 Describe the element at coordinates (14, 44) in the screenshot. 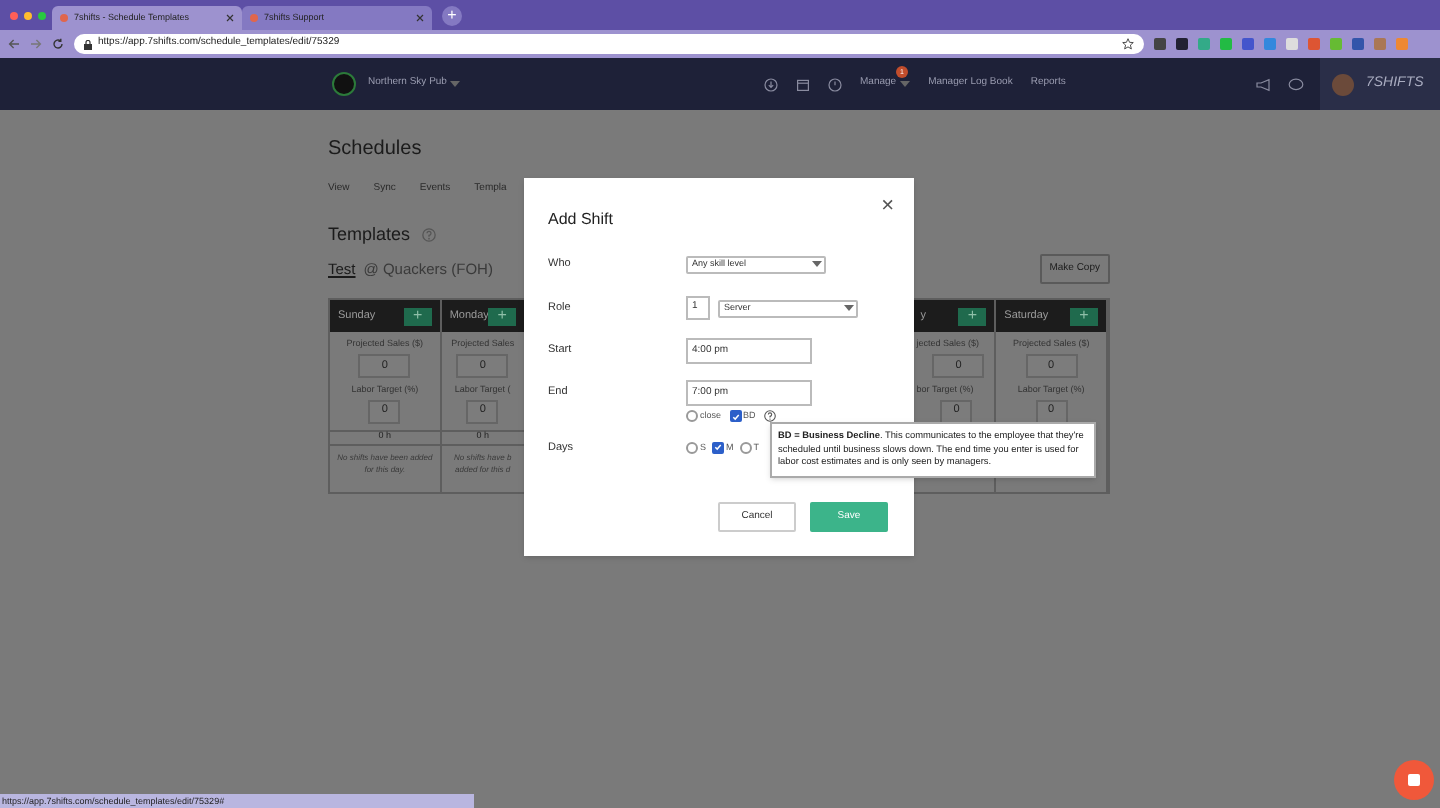

I see `back-icon` at that location.